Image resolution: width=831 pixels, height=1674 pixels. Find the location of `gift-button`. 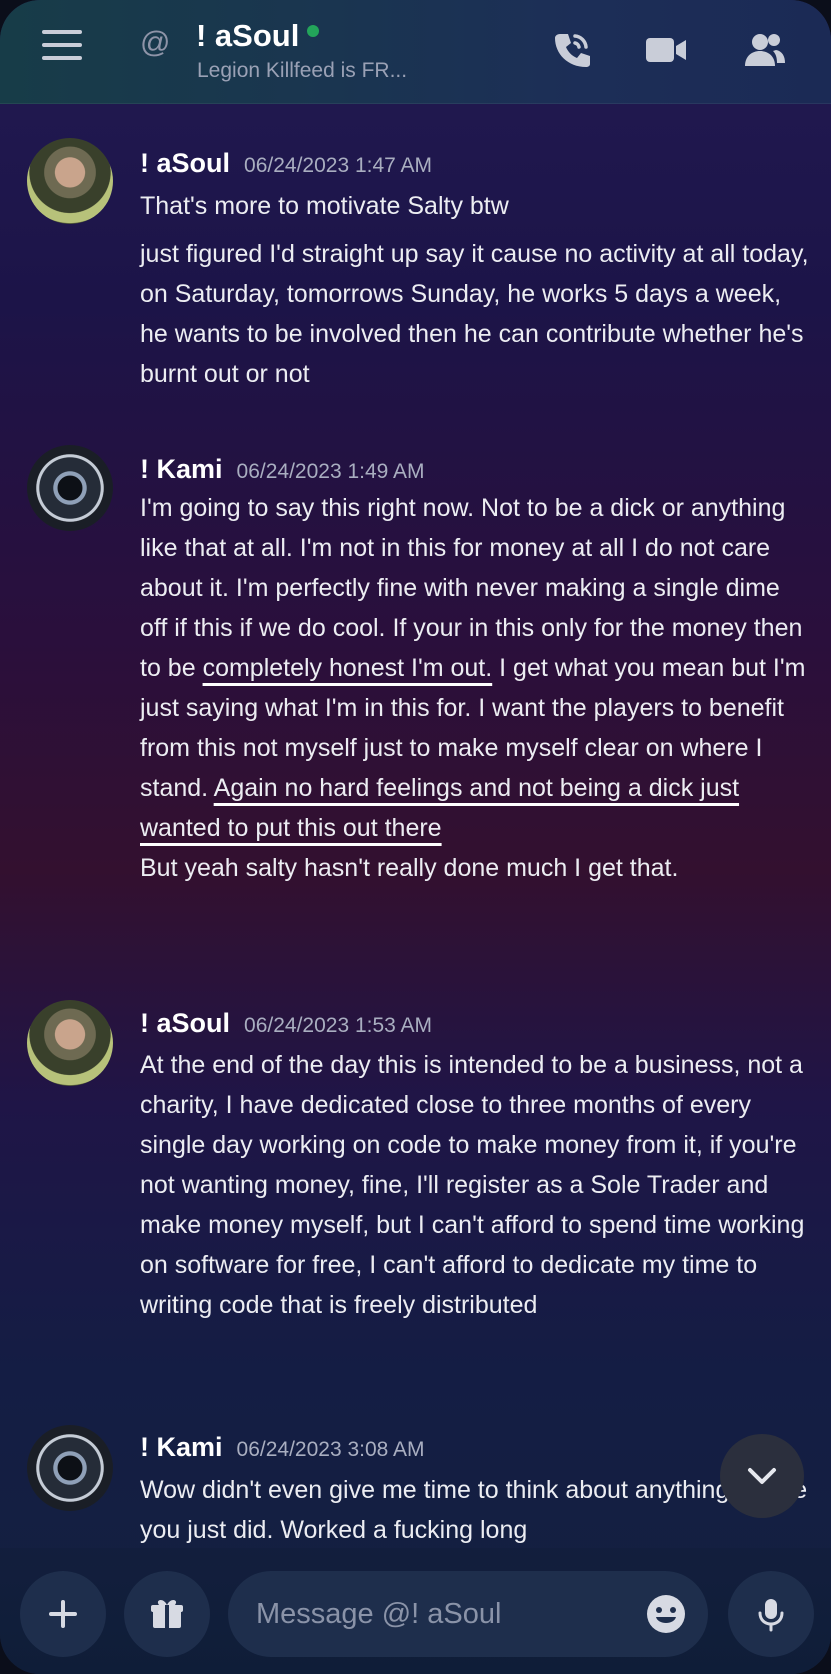

gift-button is located at coordinates (167, 1614).